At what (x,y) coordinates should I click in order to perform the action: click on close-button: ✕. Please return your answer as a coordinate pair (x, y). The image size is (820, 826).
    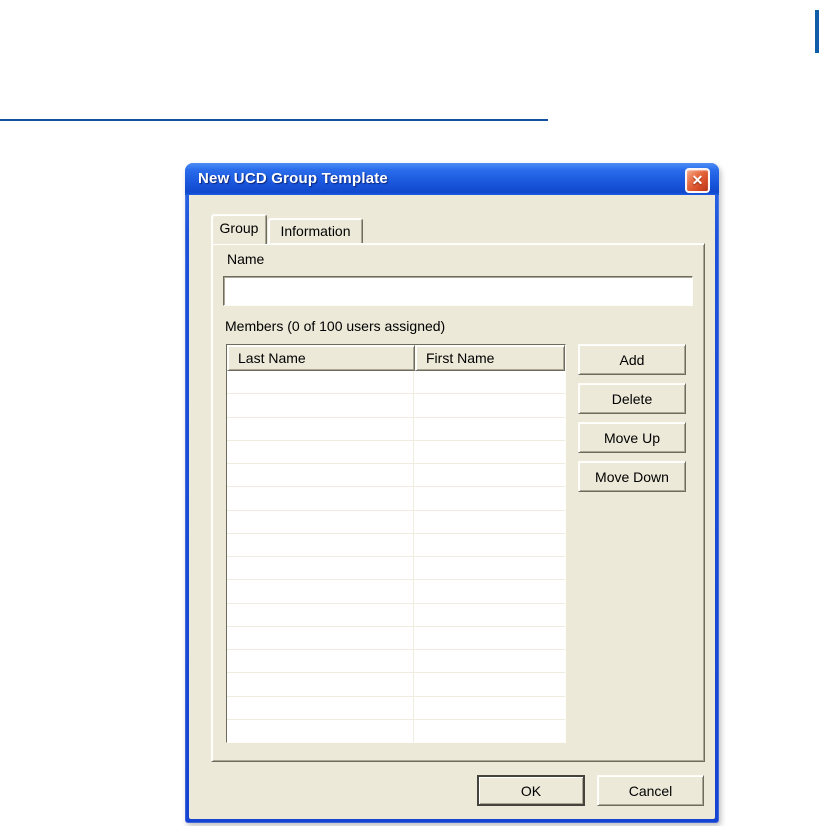
    Looking at the image, I should click on (697, 180).